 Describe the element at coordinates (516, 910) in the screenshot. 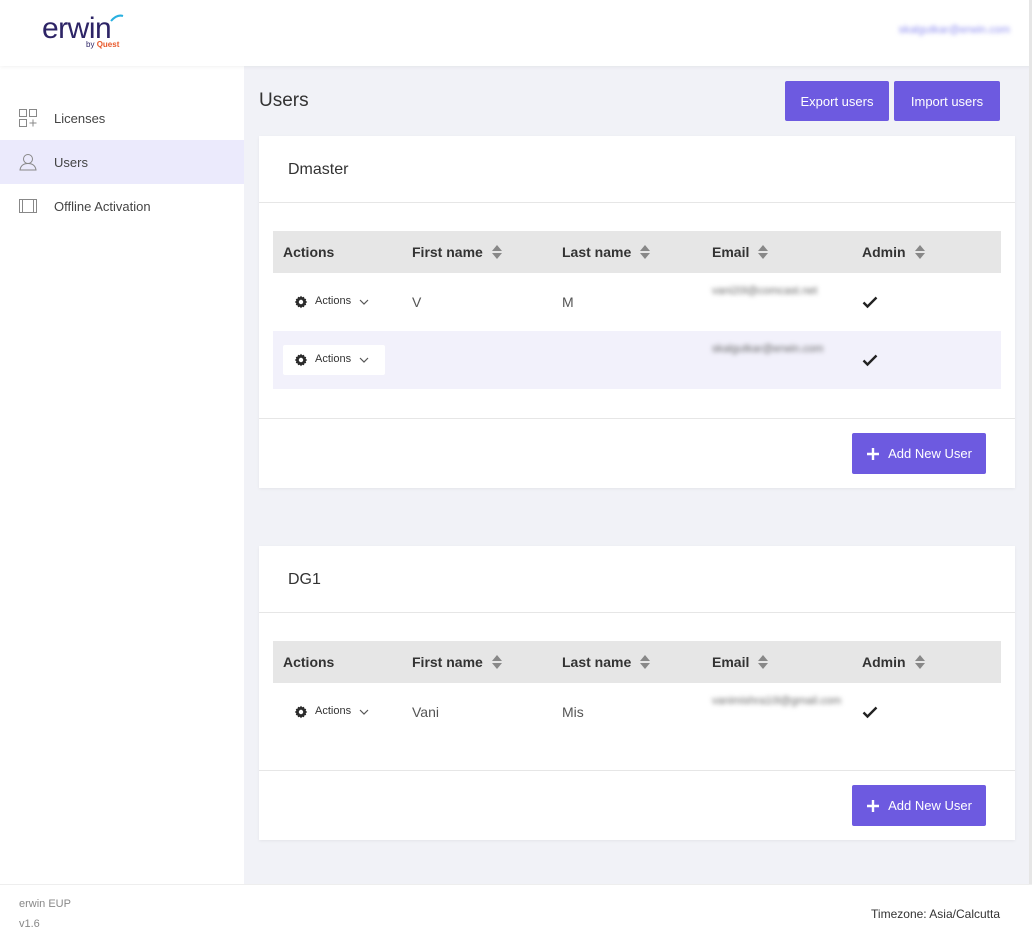

I see `footer: erwin EUP v1.6 Timezone: Asia/Calcutta` at that location.